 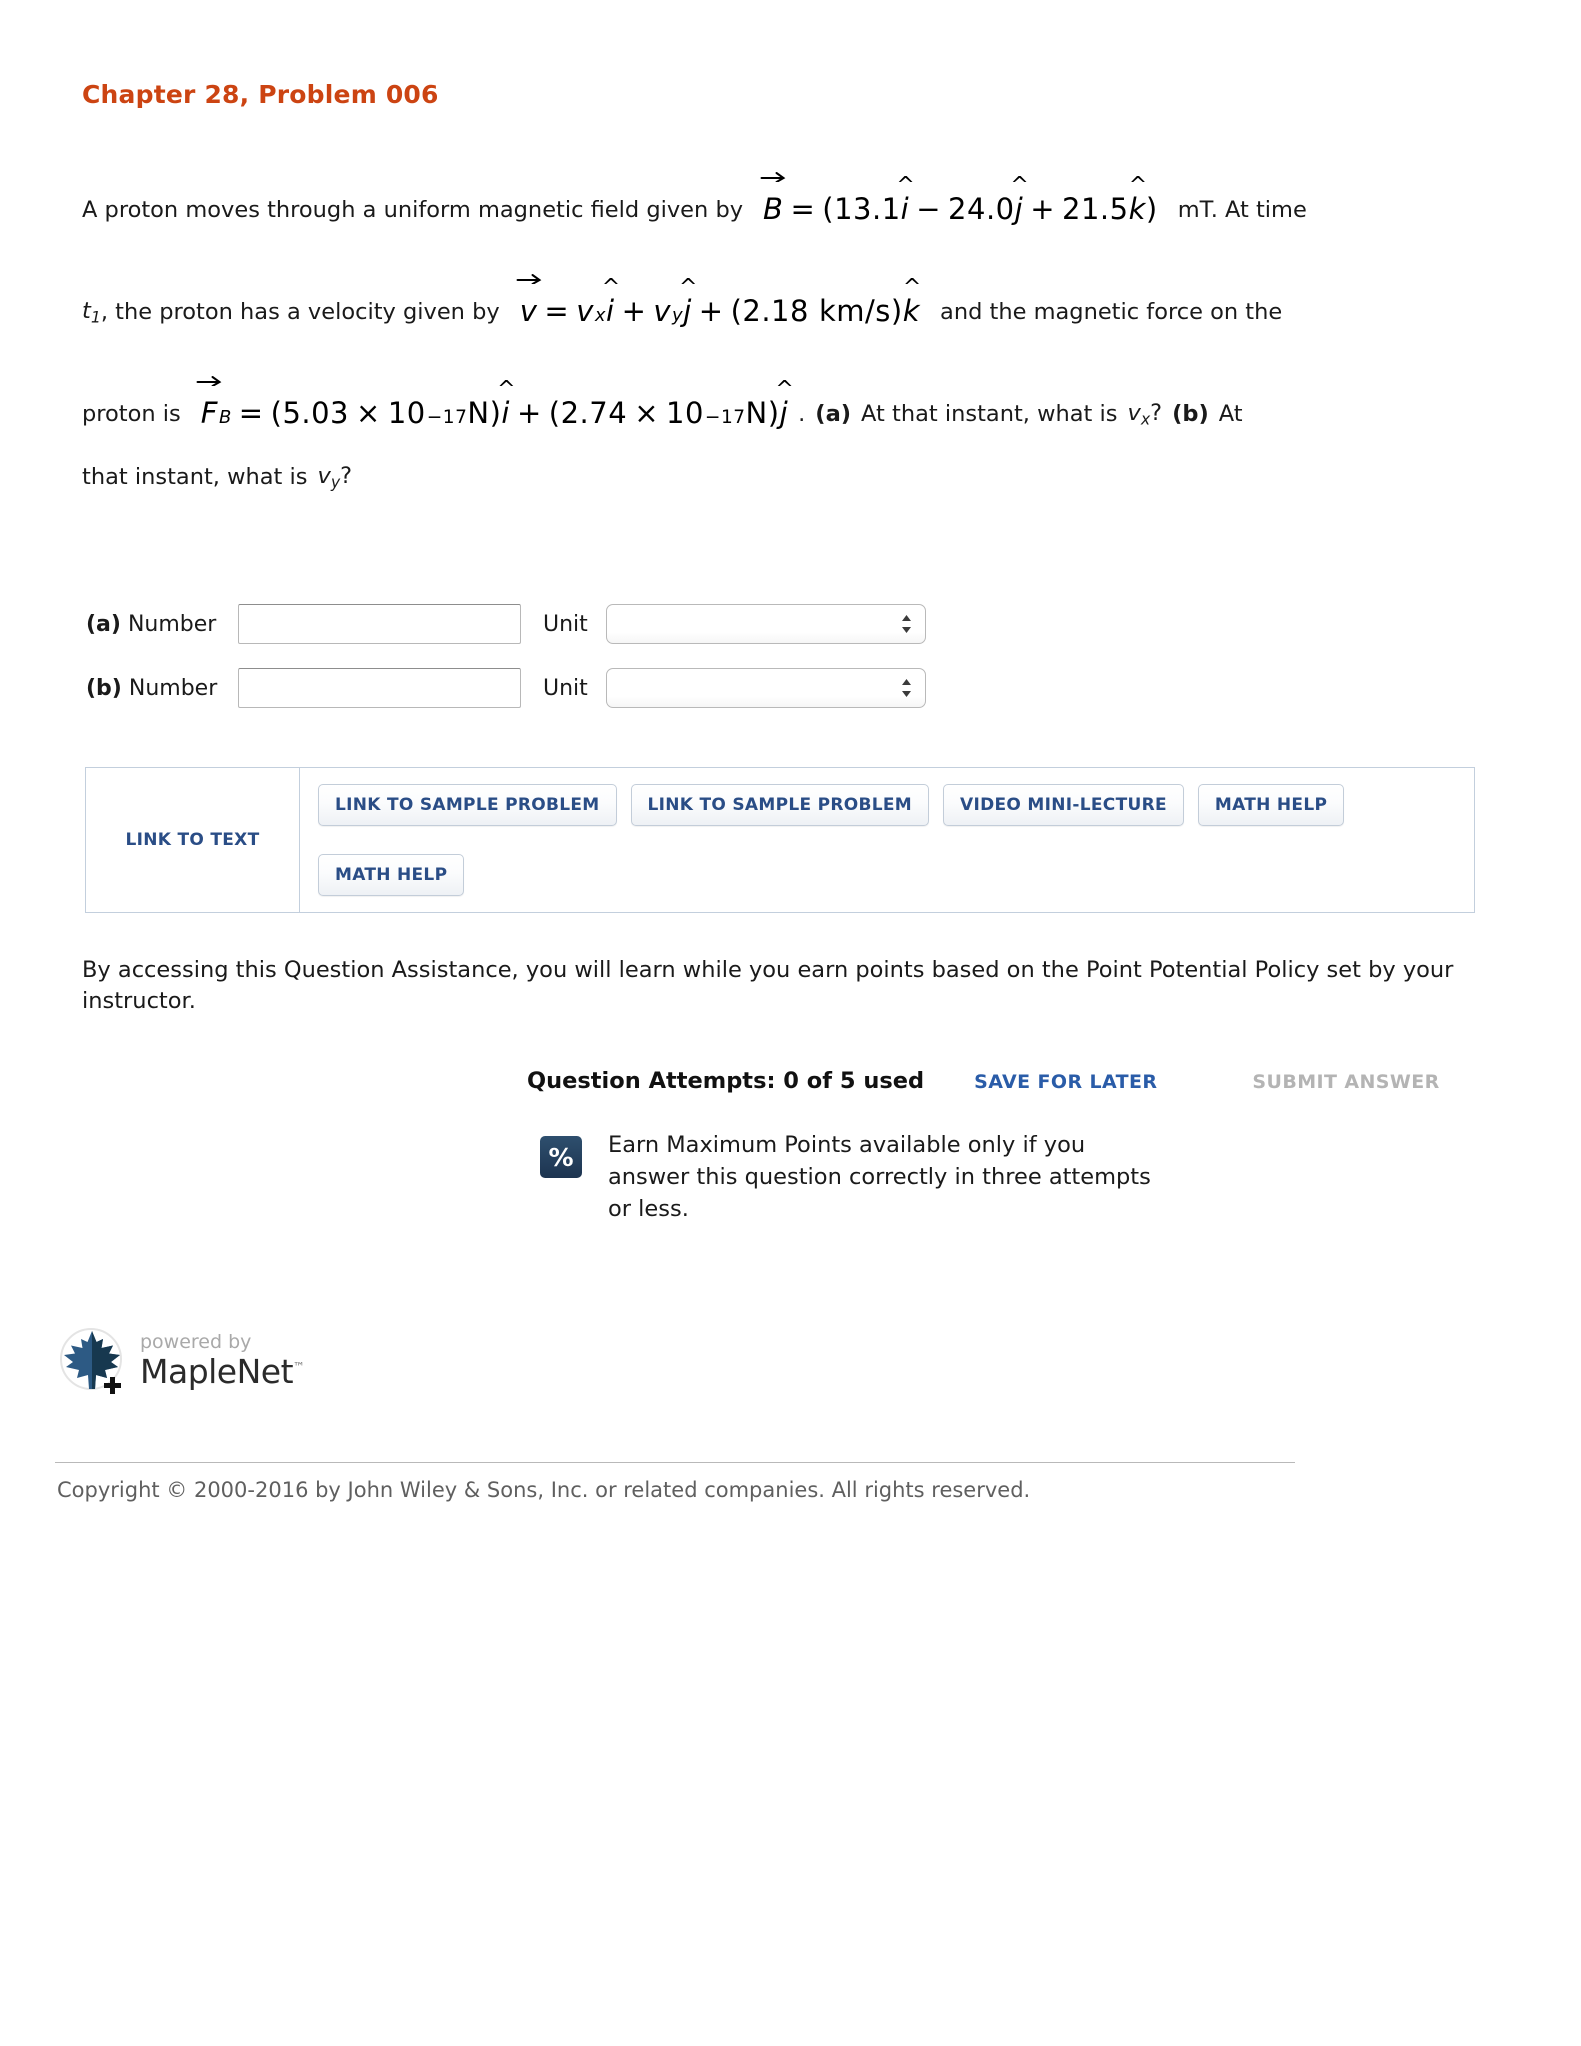 I want to click on answer-row-a: (a) Number Unit, so click(x=536, y=624).